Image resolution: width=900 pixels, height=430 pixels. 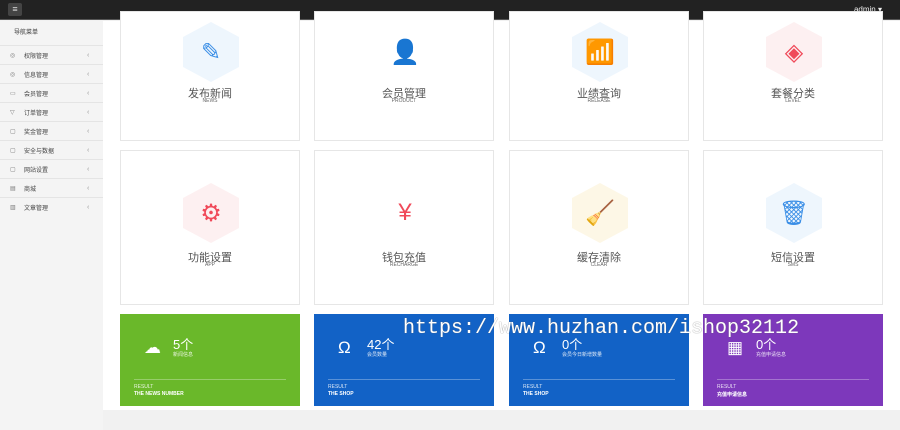 I want to click on watermark: https://www.huzhan.com/ishop32112, so click(x=601, y=328).